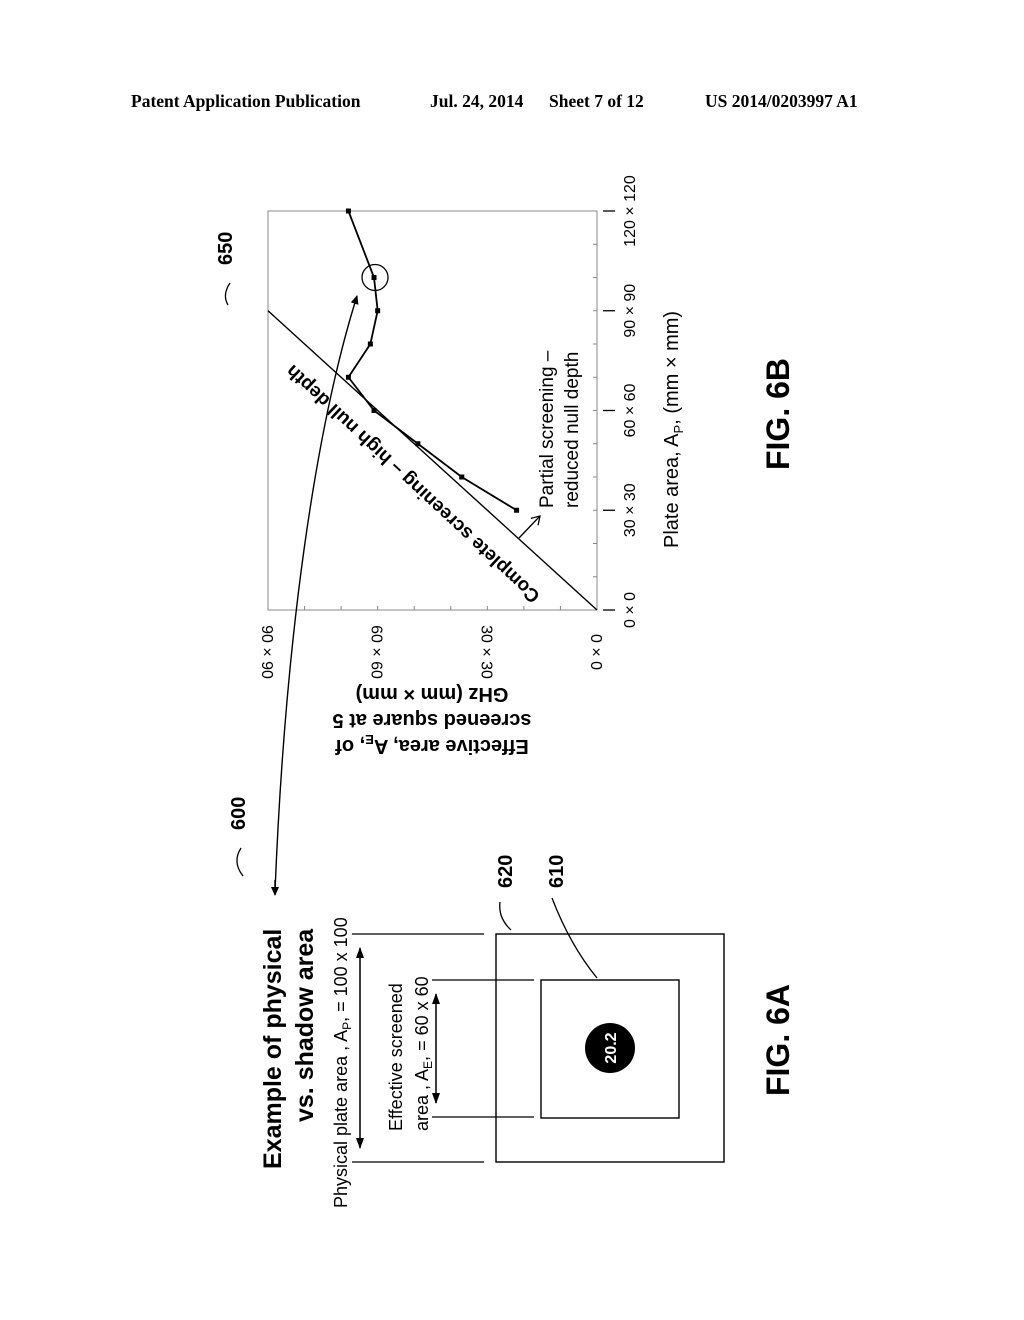 This screenshot has height=1320, width=1024. What do you see at coordinates (240, 862) in the screenshot?
I see `ref-600-leader` at bounding box center [240, 862].